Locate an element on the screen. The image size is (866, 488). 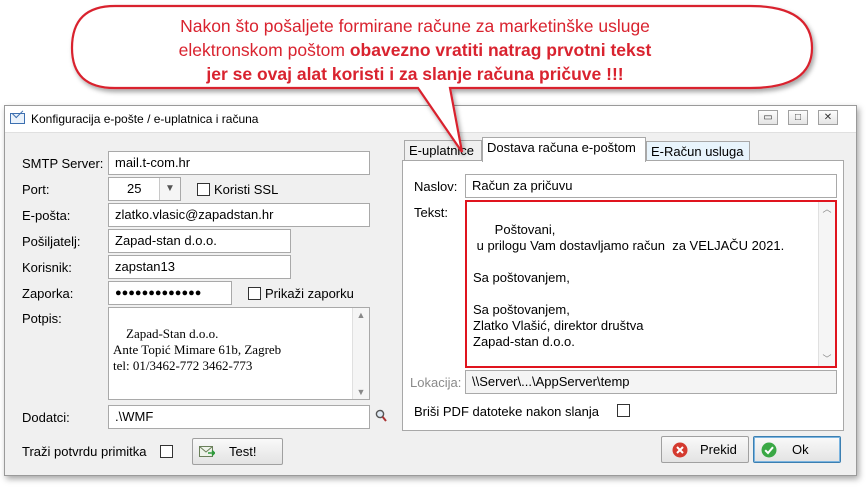
callout-line-2-normal: elektronskom poštom is located at coordinates (264, 50).